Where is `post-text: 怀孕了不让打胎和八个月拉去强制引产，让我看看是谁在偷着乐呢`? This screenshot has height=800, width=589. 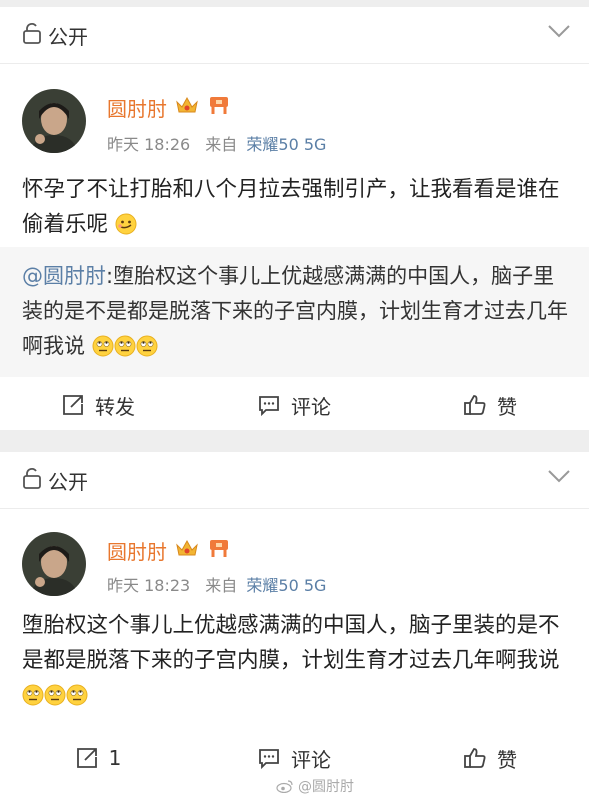 post-text: 怀孕了不让打胎和八个月拉去强制引产，让我看看是谁在偷着乐呢 is located at coordinates (291, 207).